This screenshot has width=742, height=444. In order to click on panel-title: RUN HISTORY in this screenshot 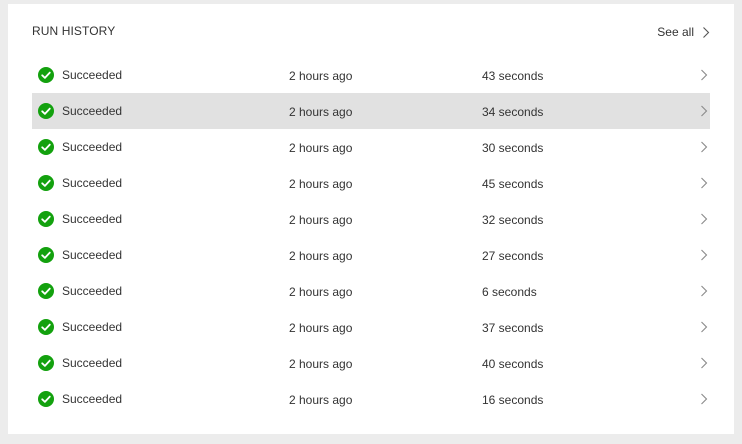, I will do `click(74, 31)`.